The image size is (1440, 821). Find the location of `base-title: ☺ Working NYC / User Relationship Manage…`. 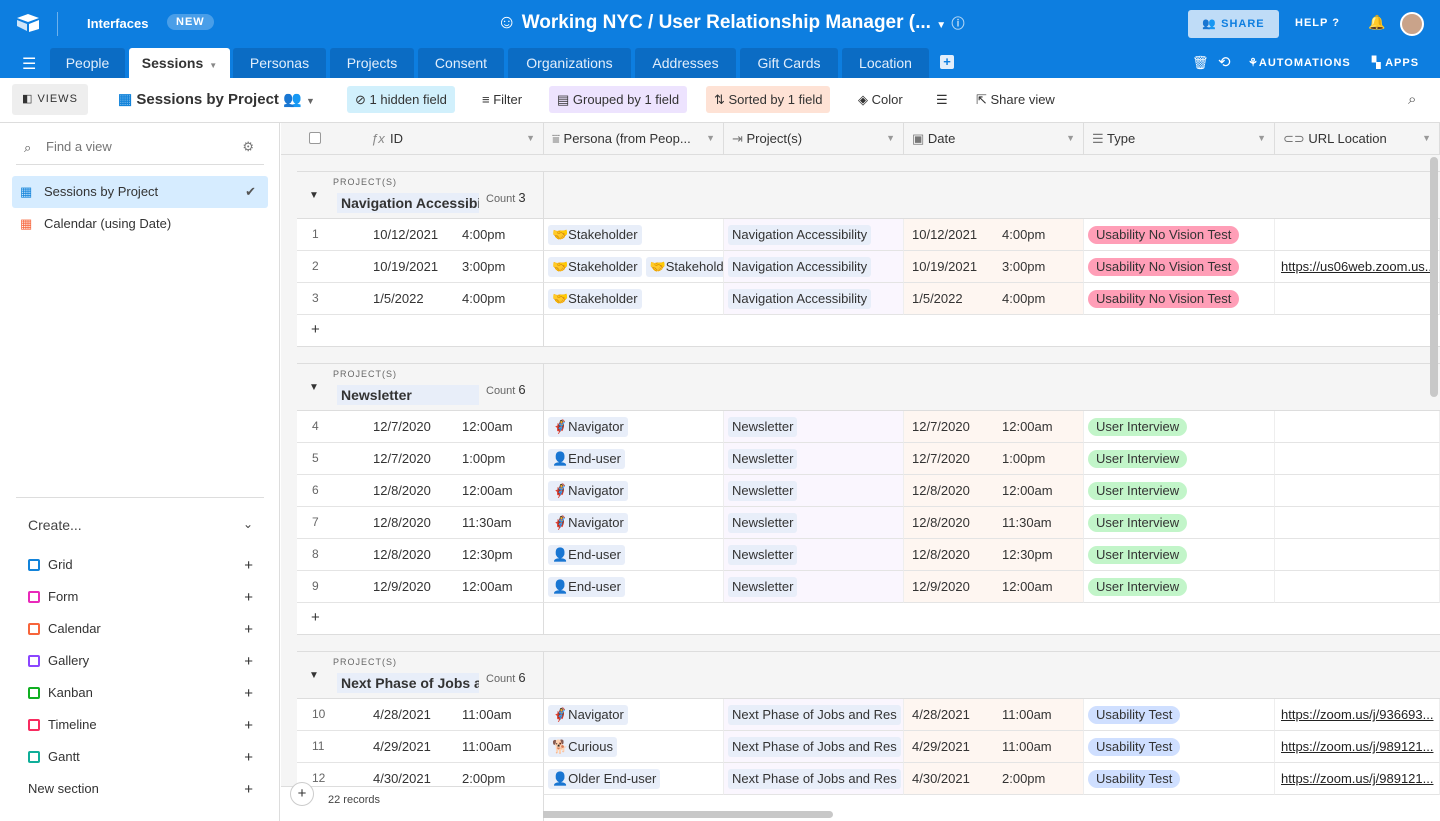

base-title: ☺ Working NYC / User Relationship Manage… is located at coordinates (730, 23).